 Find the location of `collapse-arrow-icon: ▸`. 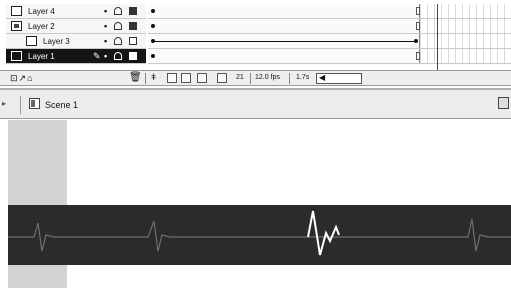

collapse-arrow-icon: ▸ is located at coordinates (4, 103).